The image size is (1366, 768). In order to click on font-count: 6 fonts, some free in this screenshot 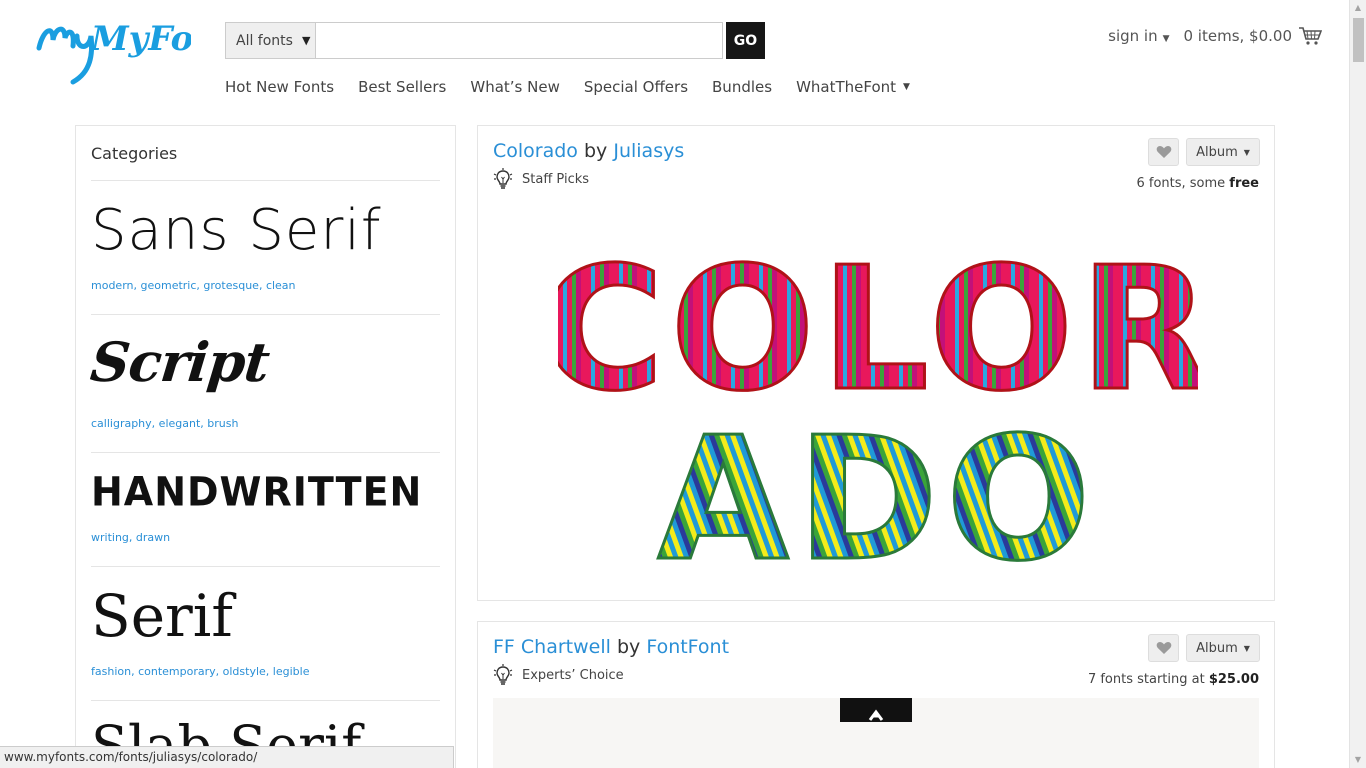, I will do `click(1197, 183)`.